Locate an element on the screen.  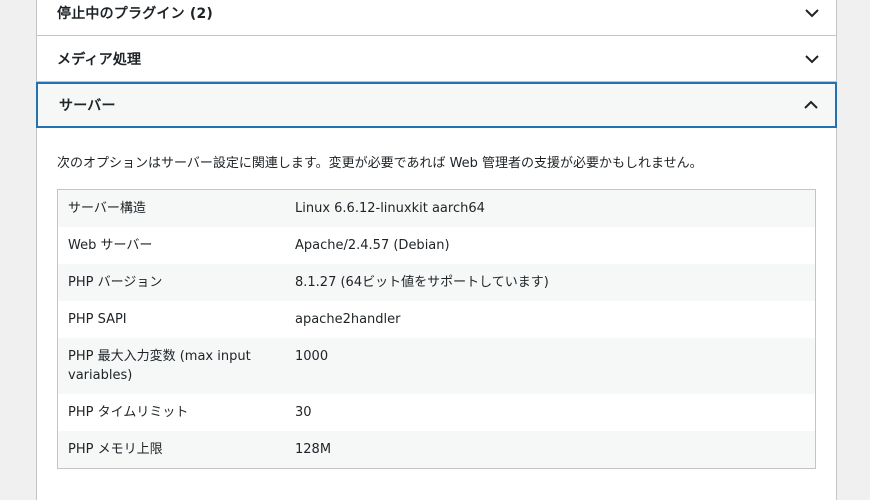
row-key: PHP 最大入力変数 (max input variables) is located at coordinates (171, 366).